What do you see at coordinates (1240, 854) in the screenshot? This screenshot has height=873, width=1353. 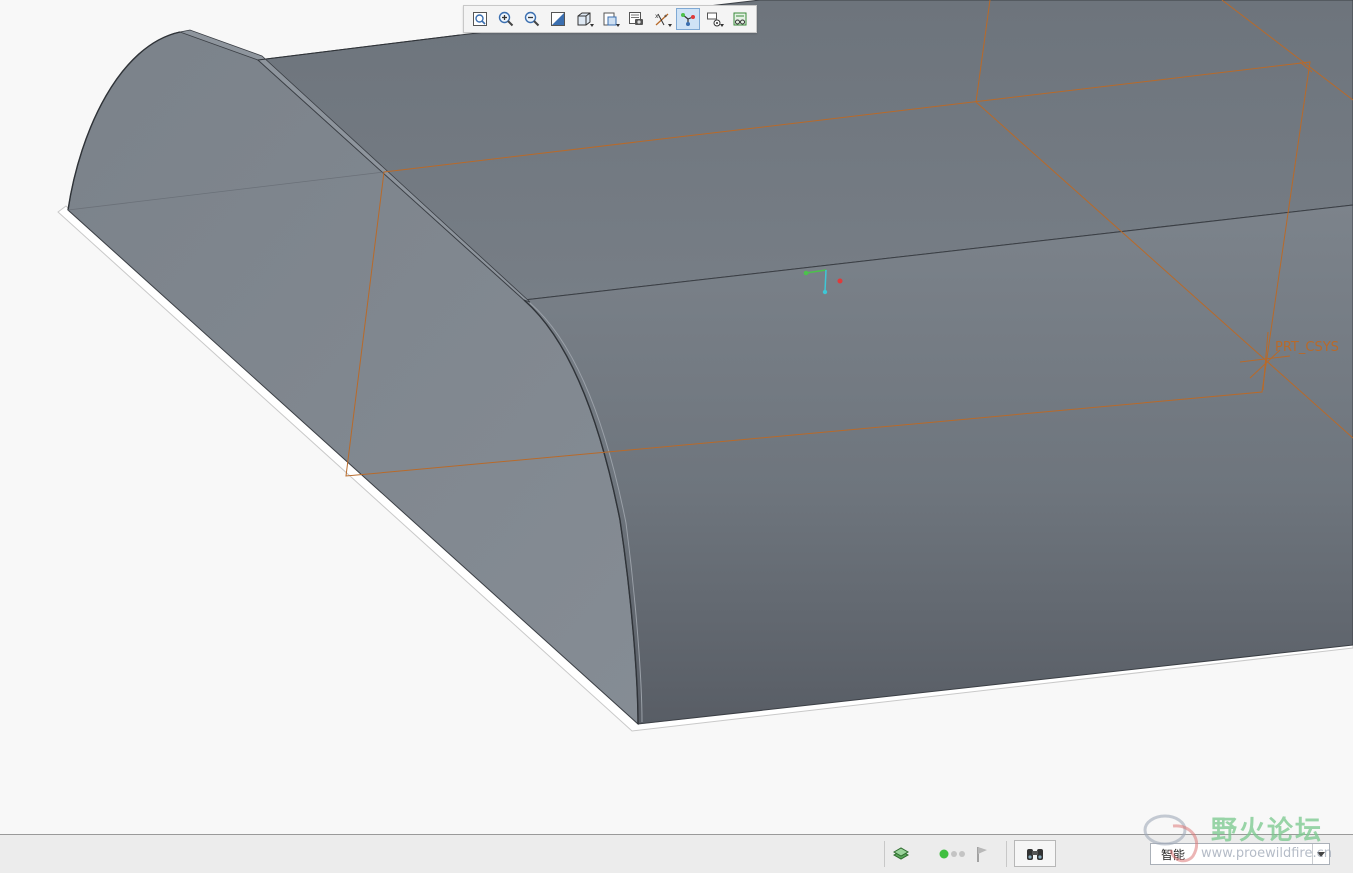 I see `selection-filter-dropdown: 智能` at bounding box center [1240, 854].